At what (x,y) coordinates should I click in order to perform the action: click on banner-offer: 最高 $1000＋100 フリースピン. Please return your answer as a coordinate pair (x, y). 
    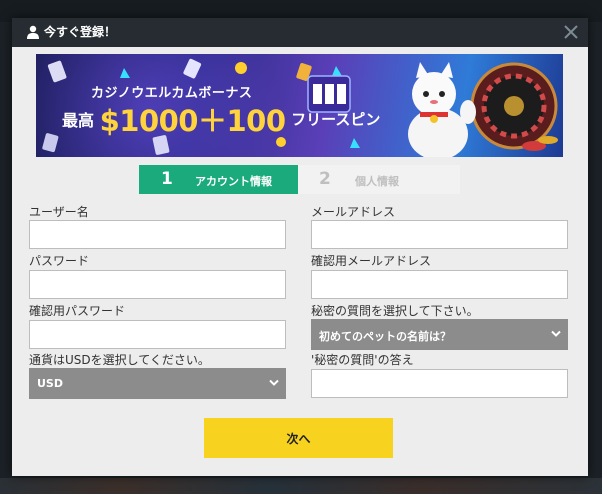
    Looking at the image, I should click on (221, 119).